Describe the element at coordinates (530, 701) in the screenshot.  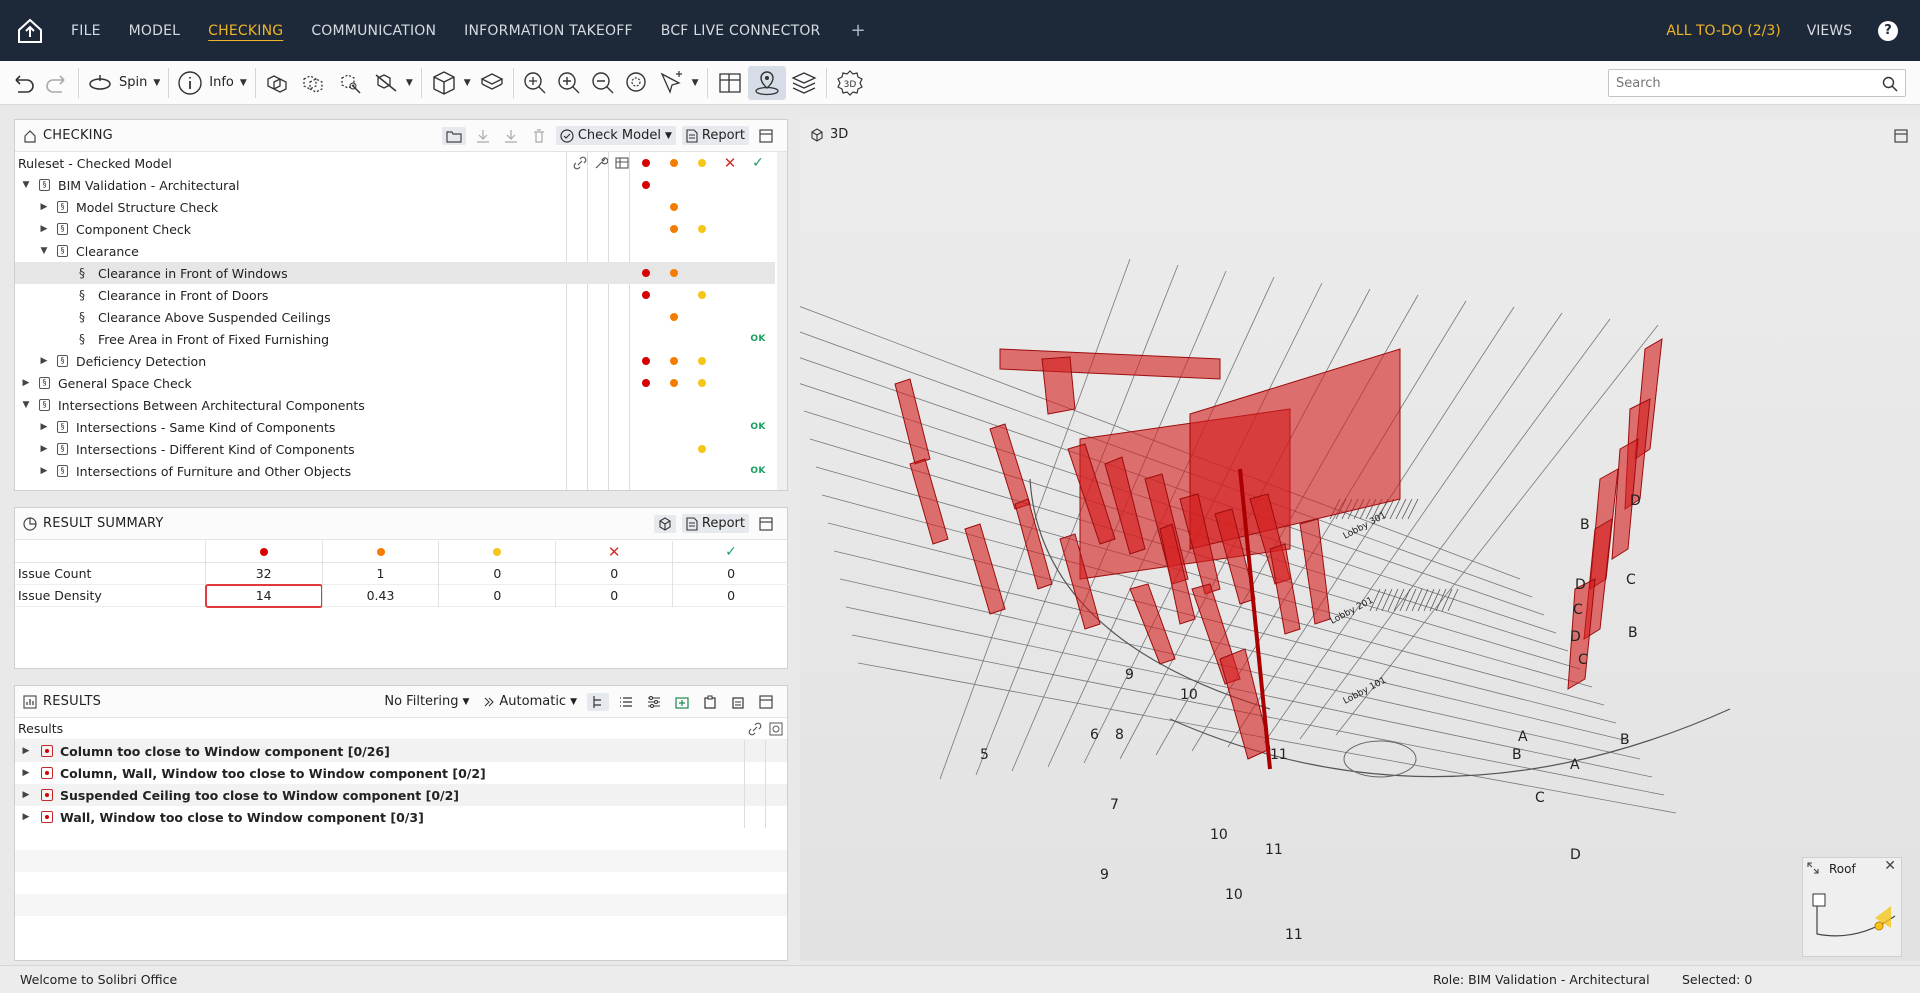
I see `grouping-dropdown: Automatic ▼` at that location.